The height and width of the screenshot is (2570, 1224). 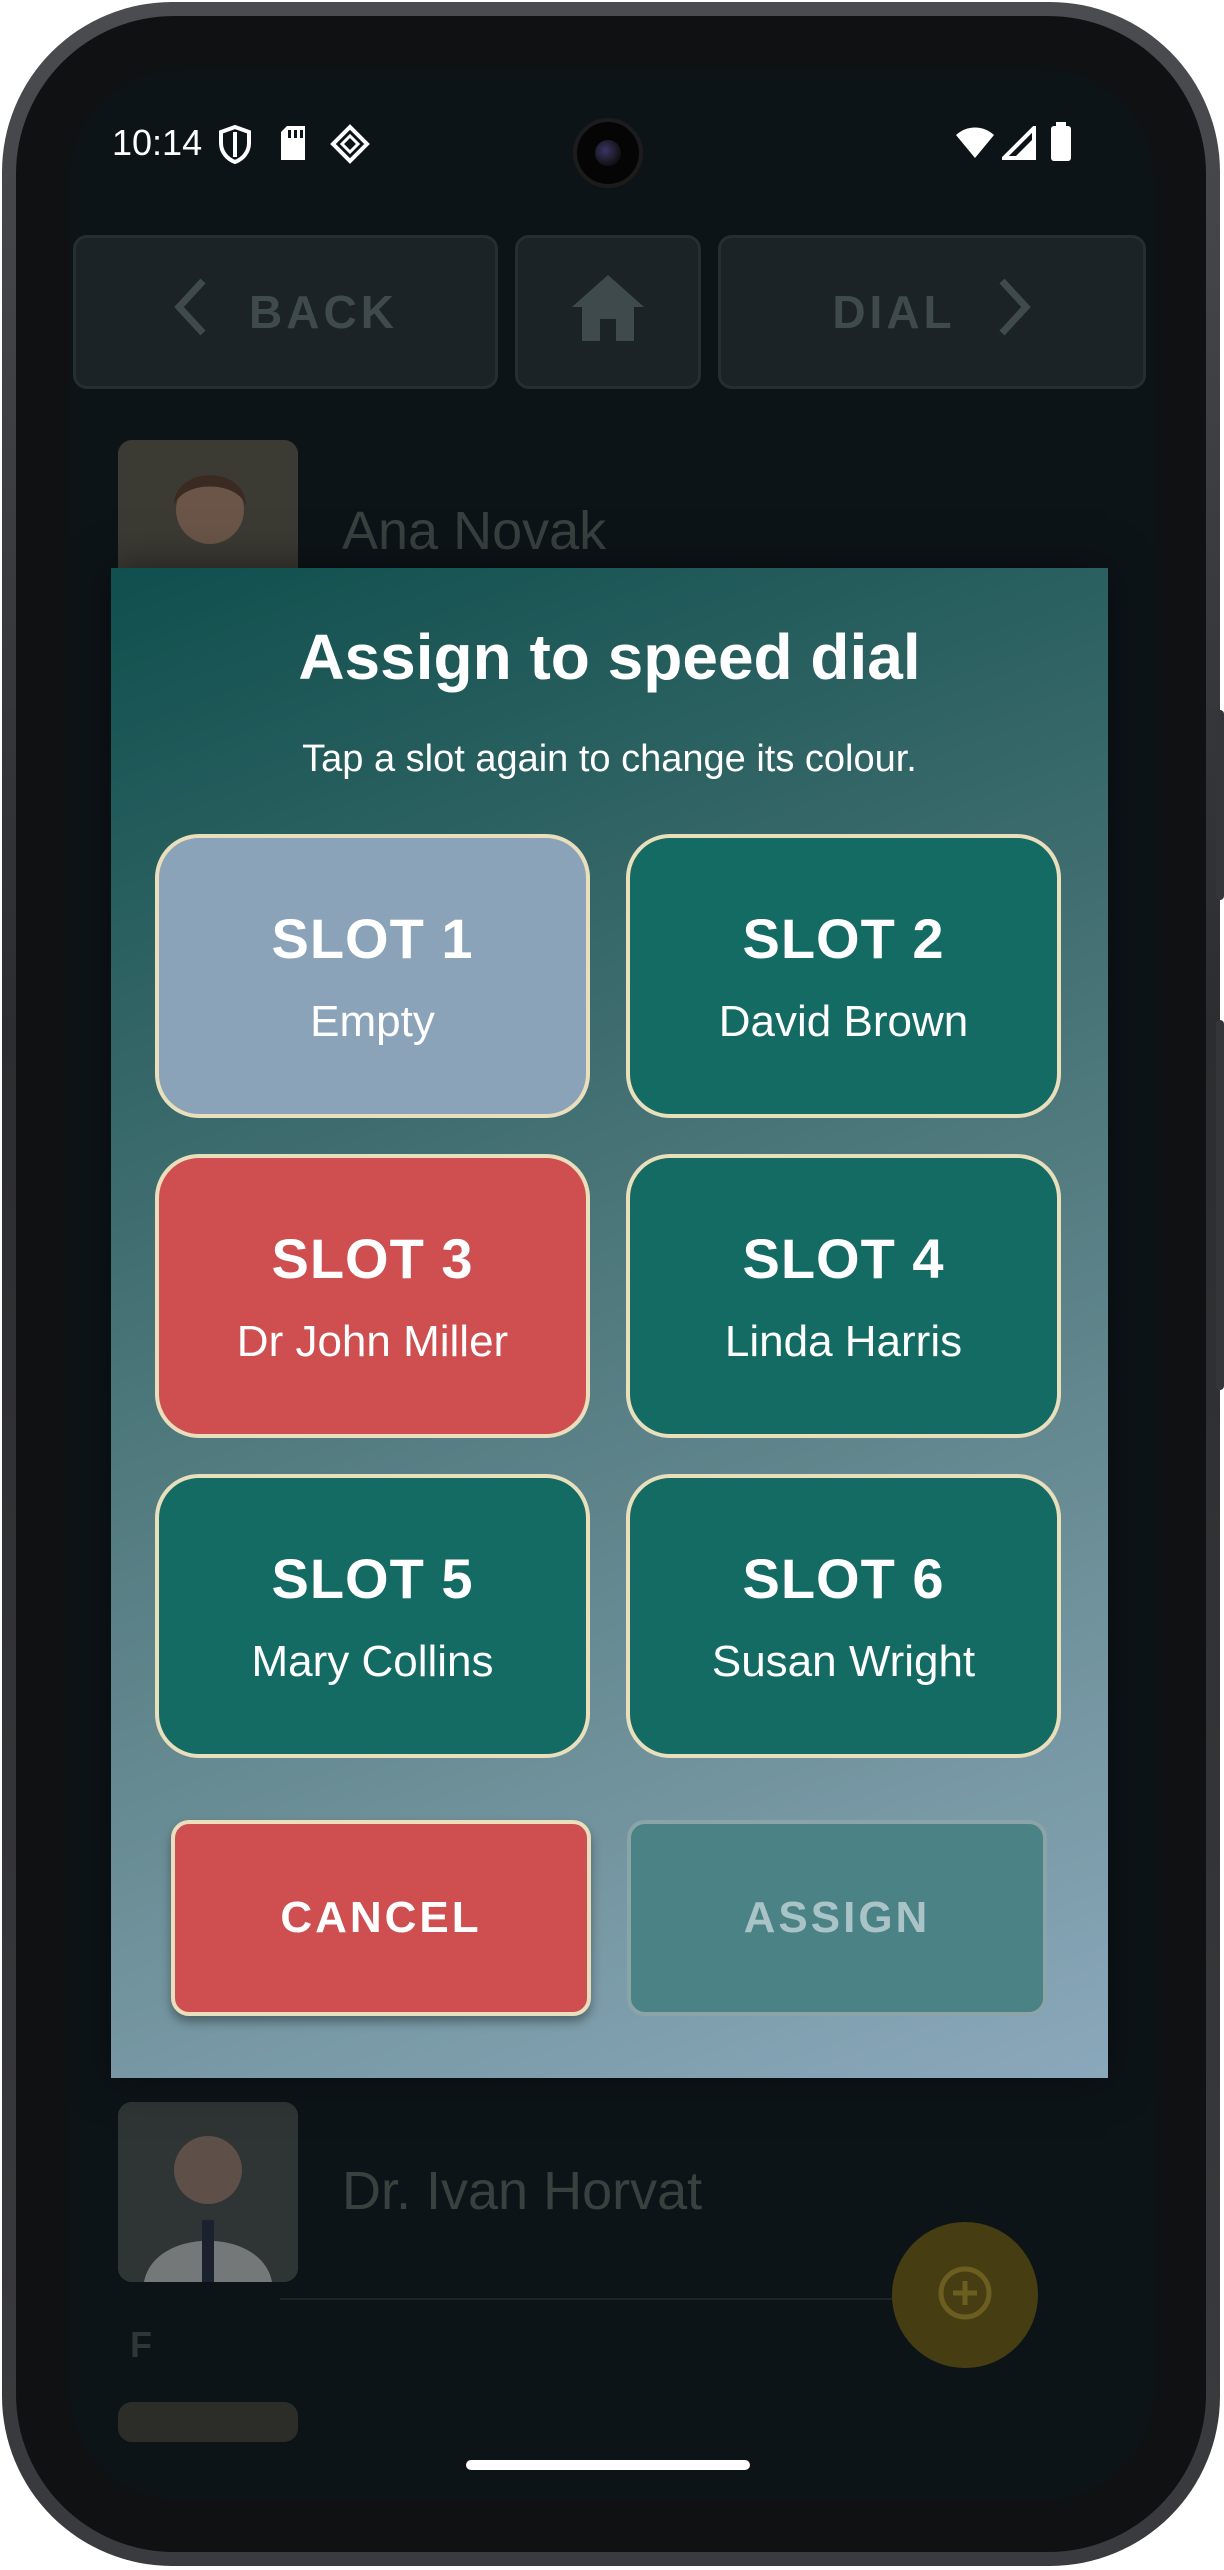 I want to click on slot-label: SLOT 3, so click(x=372, y=1258).